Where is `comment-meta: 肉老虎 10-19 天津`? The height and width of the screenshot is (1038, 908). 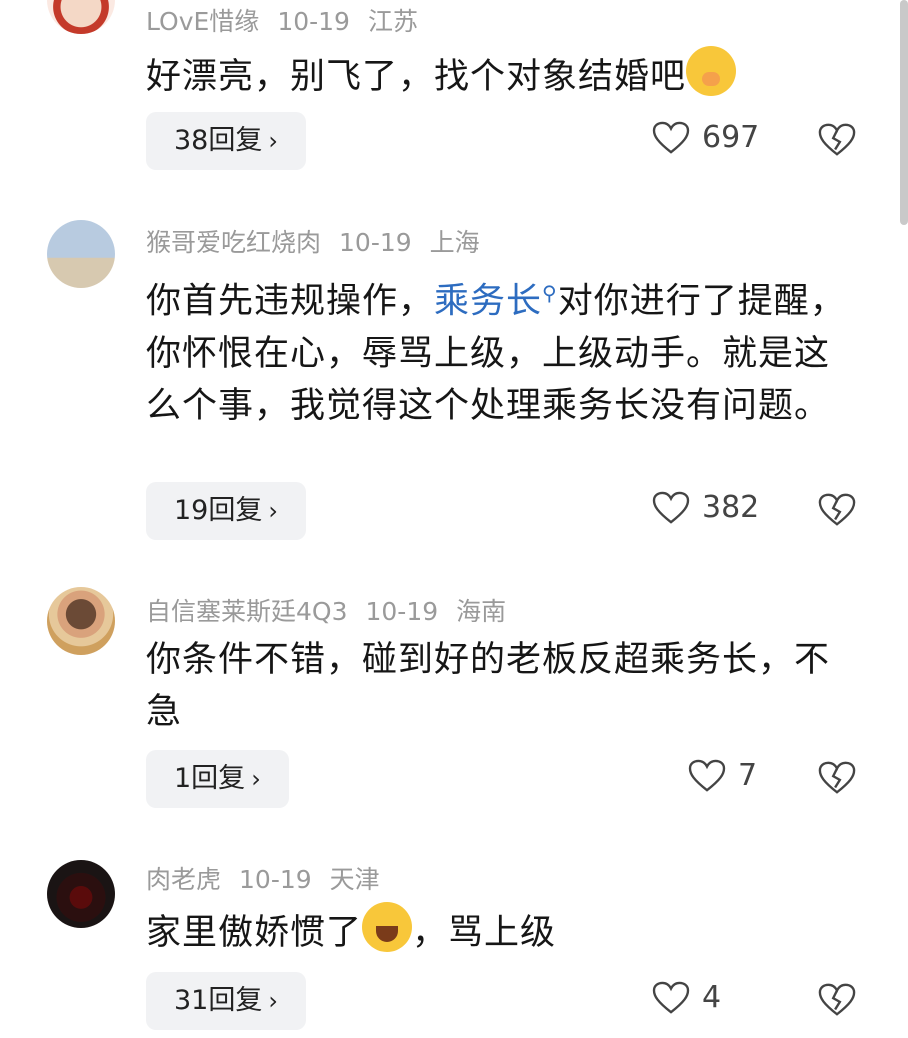 comment-meta: 肉老虎 10-19 天津 is located at coordinates (272, 878).